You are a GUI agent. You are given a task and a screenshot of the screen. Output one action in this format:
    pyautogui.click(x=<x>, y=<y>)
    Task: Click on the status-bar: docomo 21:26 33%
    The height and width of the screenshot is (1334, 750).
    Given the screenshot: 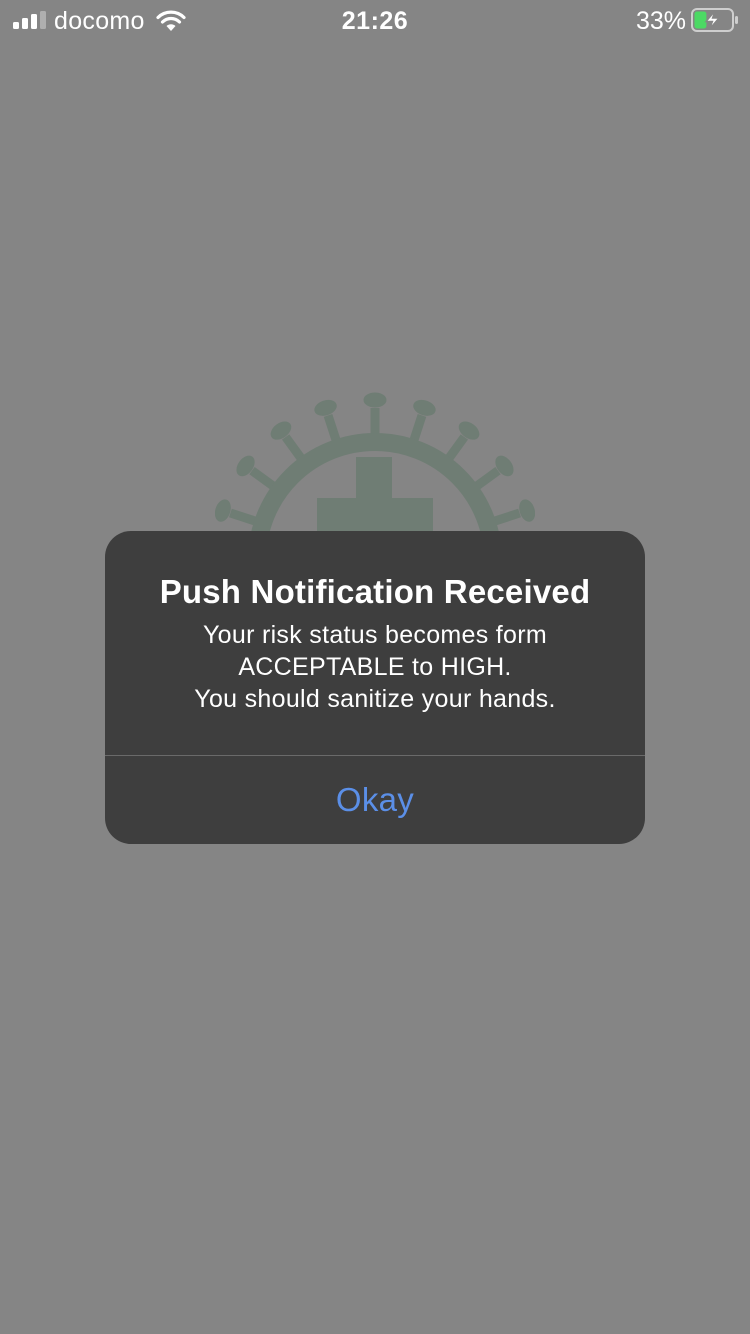 What is the action you would take?
    pyautogui.click(x=375, y=20)
    